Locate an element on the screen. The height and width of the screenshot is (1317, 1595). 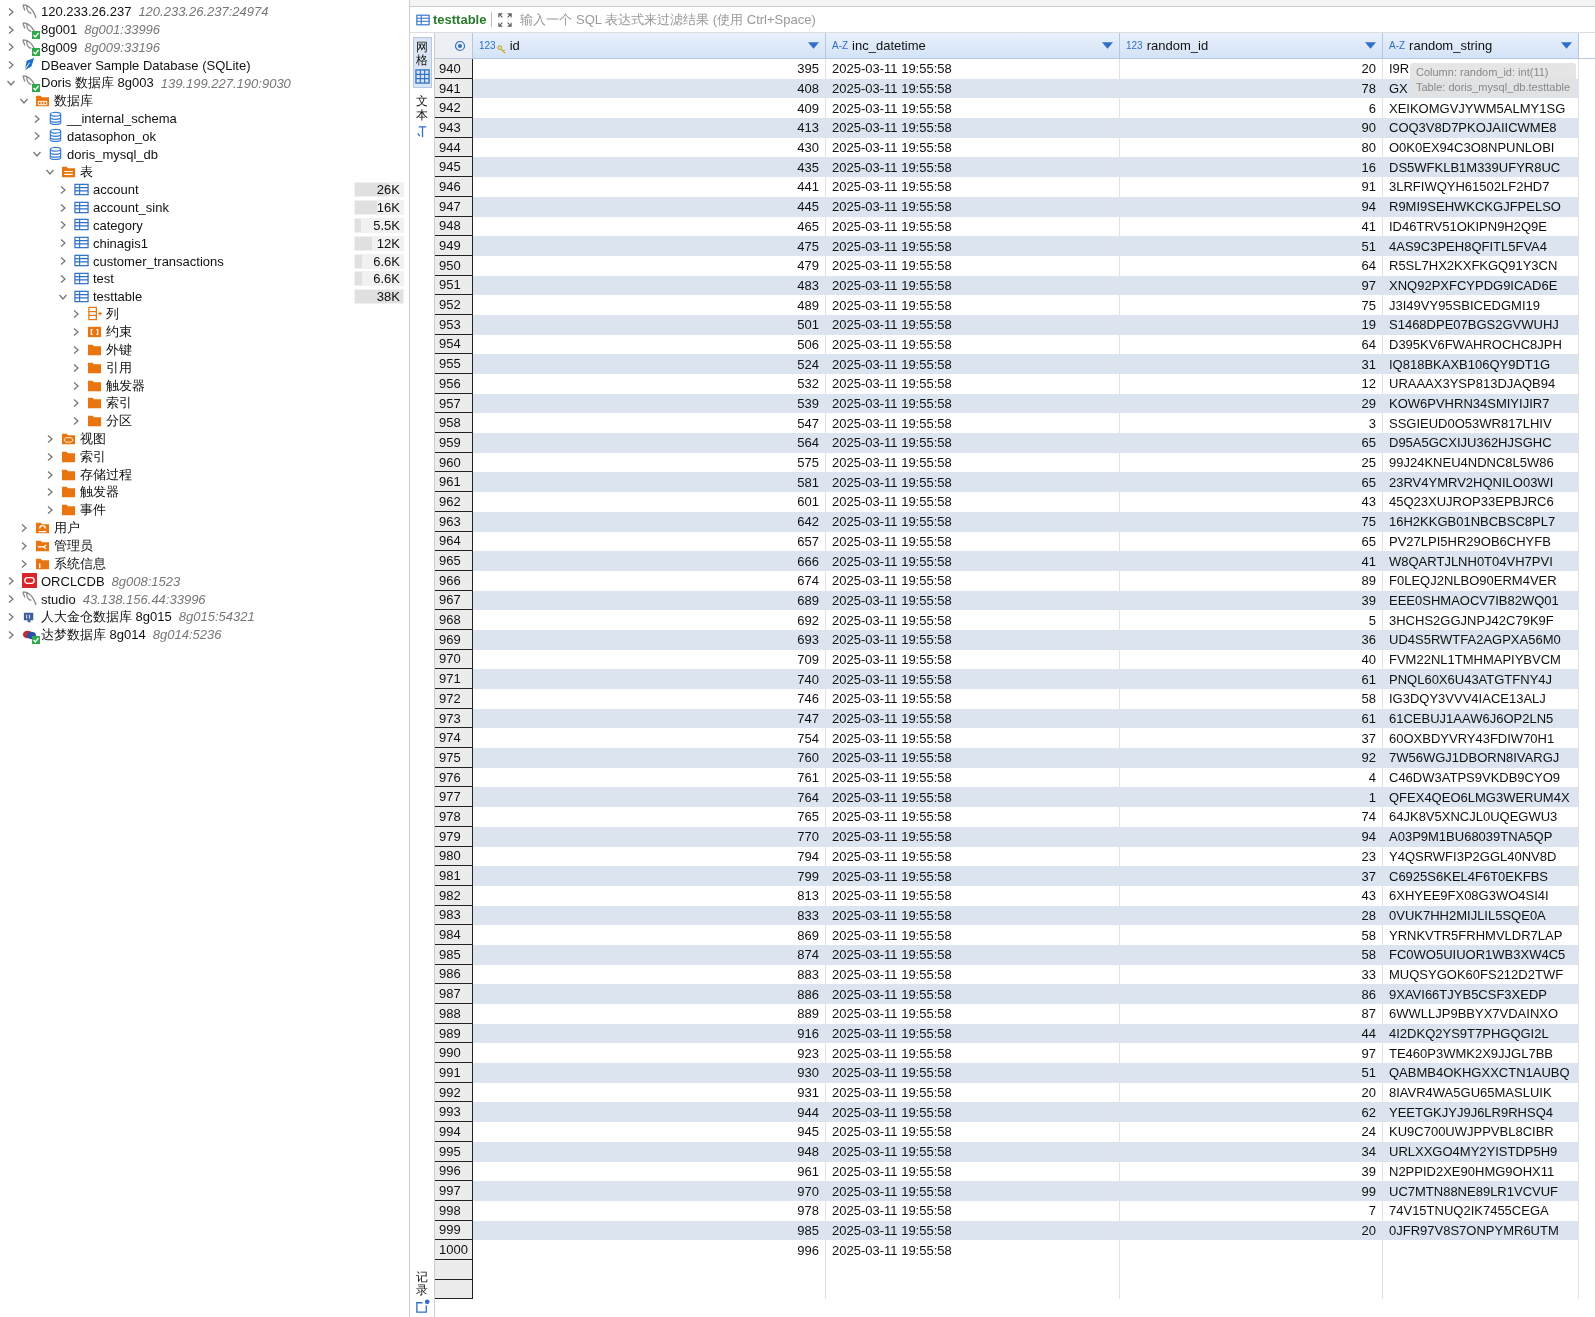
tree-item-label: DBeaver Sample Database (SQLite) is located at coordinates (146, 65).